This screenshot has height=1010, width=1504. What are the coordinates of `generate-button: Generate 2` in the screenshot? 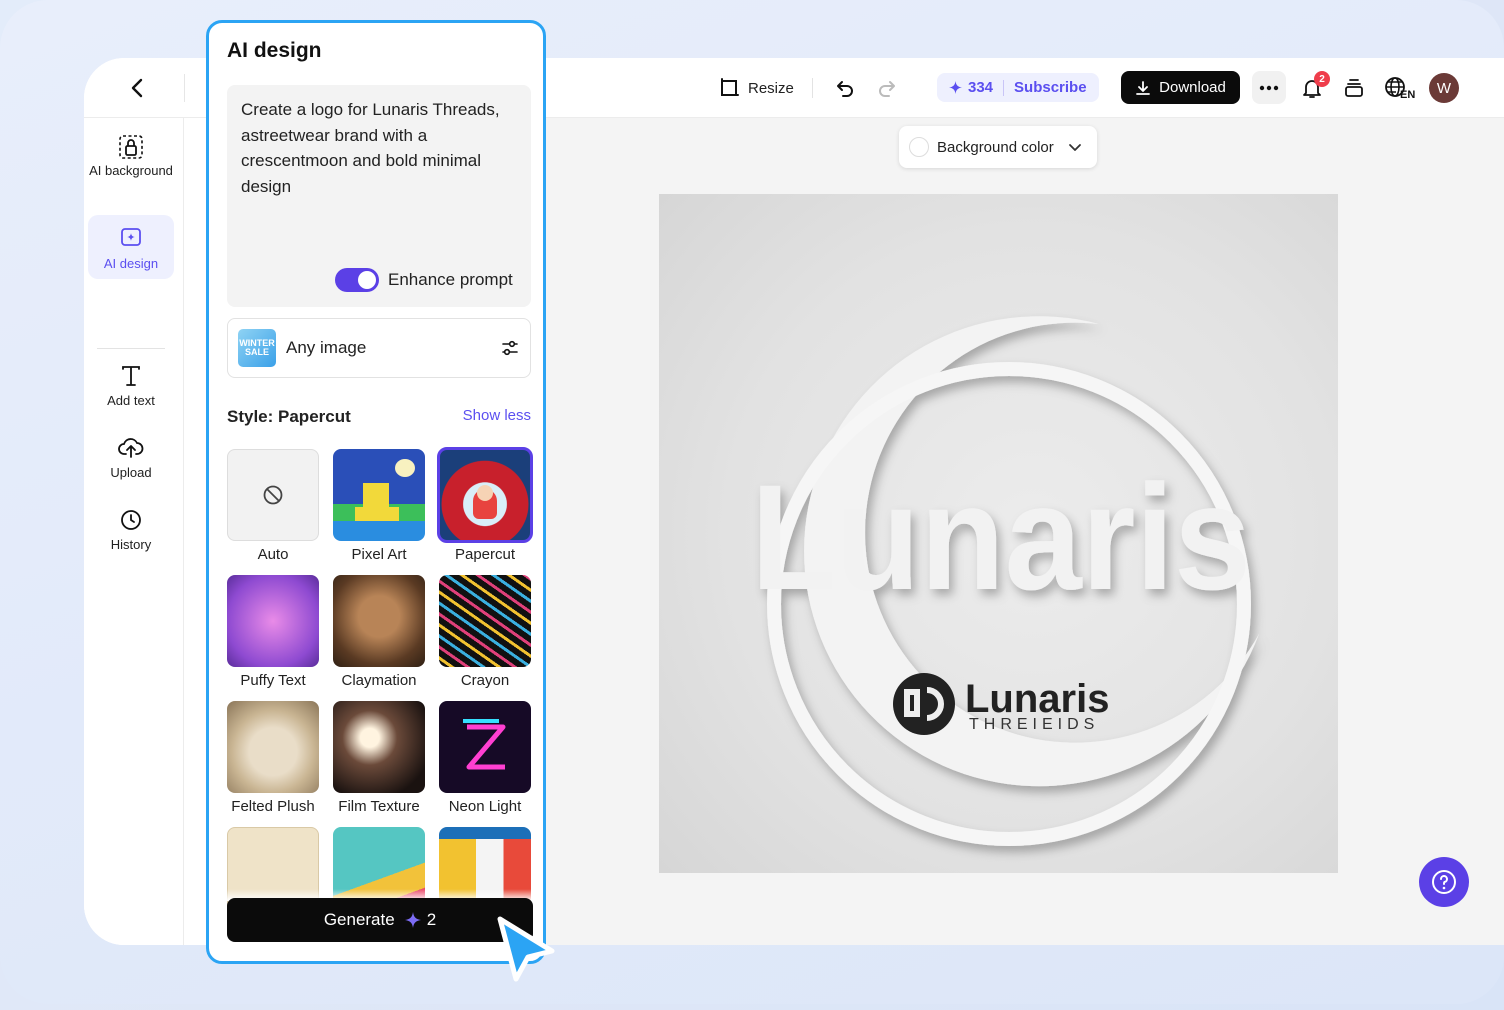 It's located at (380, 920).